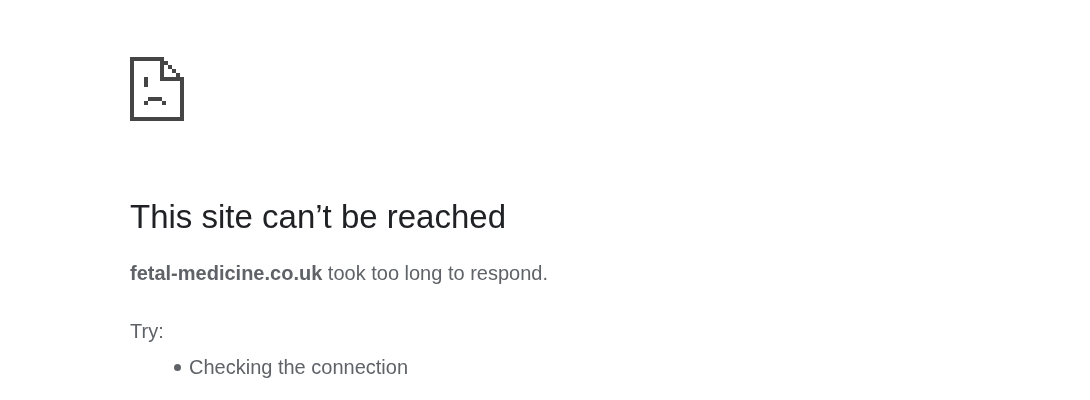 The width and height of the screenshot is (1090, 400). I want to click on try-label: Try:, so click(147, 331).